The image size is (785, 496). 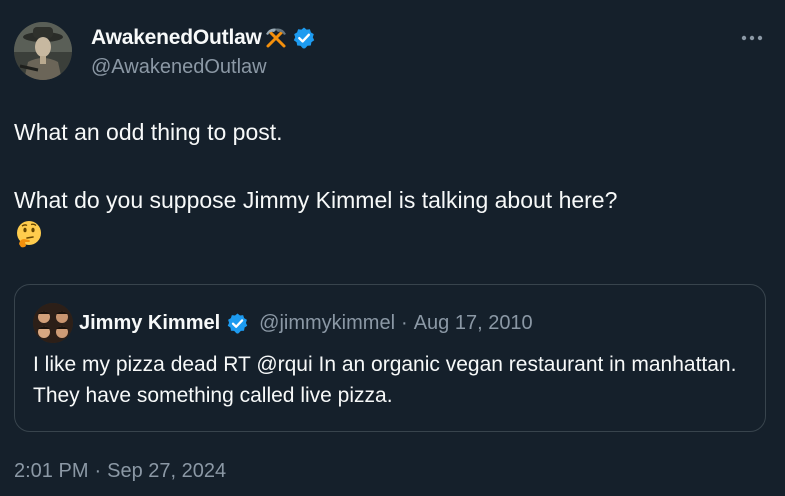 What do you see at coordinates (29, 234) in the screenshot?
I see `thinking-face-icon` at bounding box center [29, 234].